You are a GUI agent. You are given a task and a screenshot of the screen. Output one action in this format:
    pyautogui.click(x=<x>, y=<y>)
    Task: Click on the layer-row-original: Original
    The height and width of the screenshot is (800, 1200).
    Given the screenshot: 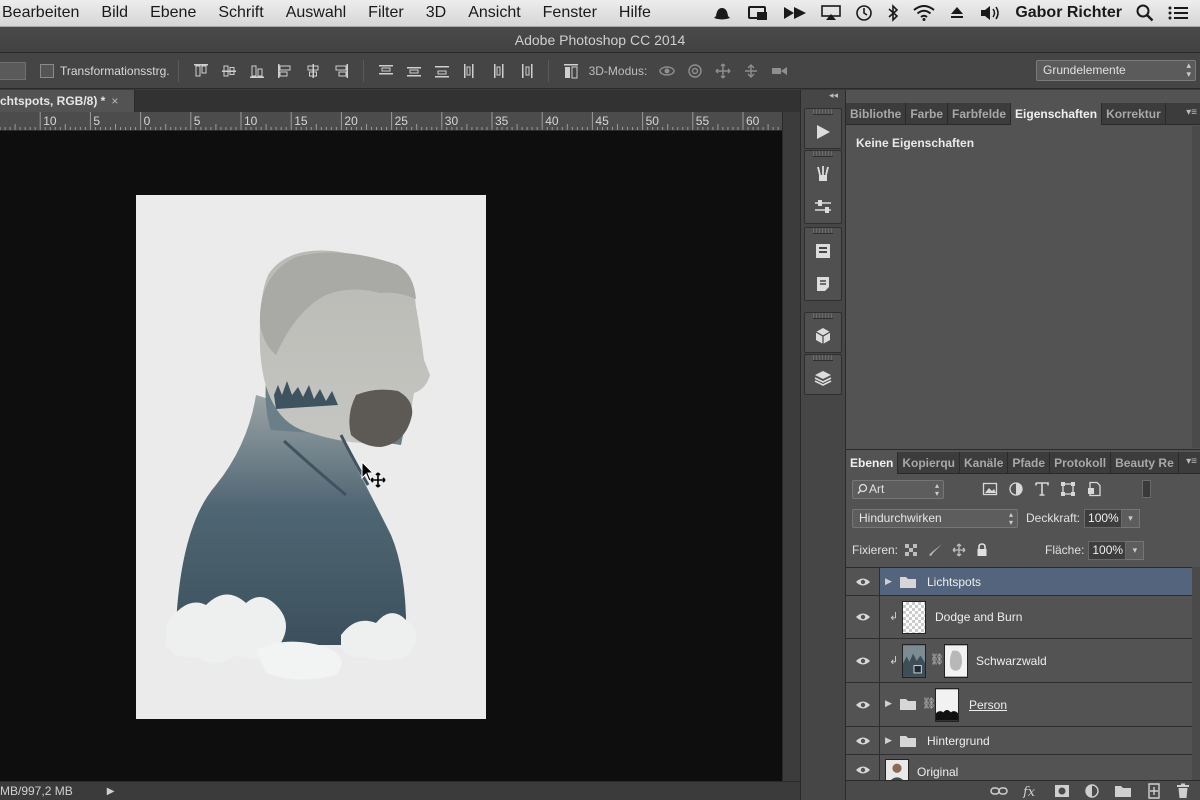 What is the action you would take?
    pyautogui.click(x=1019, y=767)
    